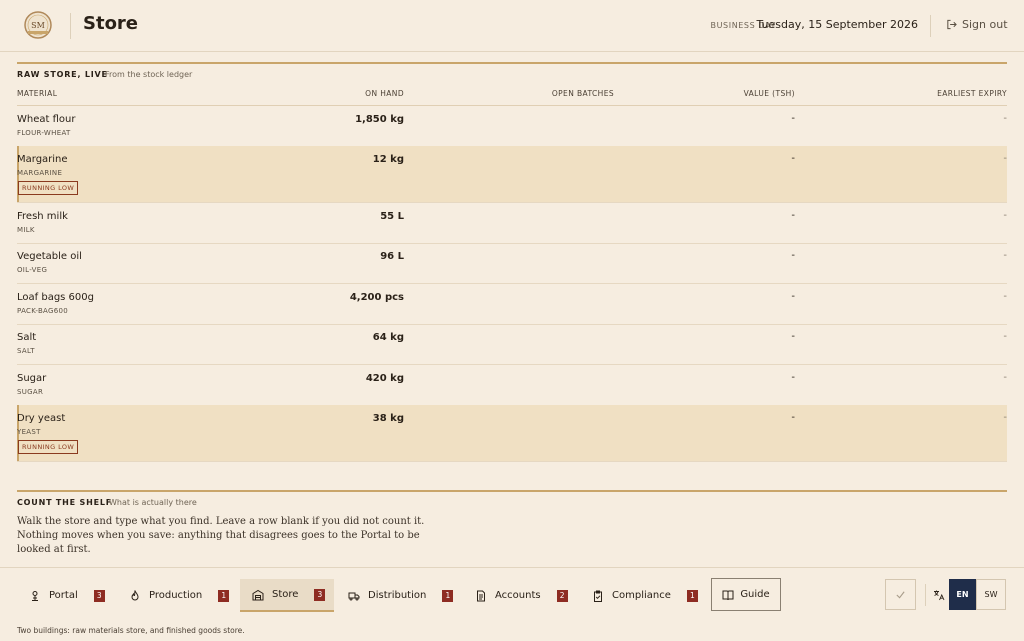 The width and height of the screenshot is (1024, 641). I want to click on sign-out-button: Sign out, so click(977, 24).